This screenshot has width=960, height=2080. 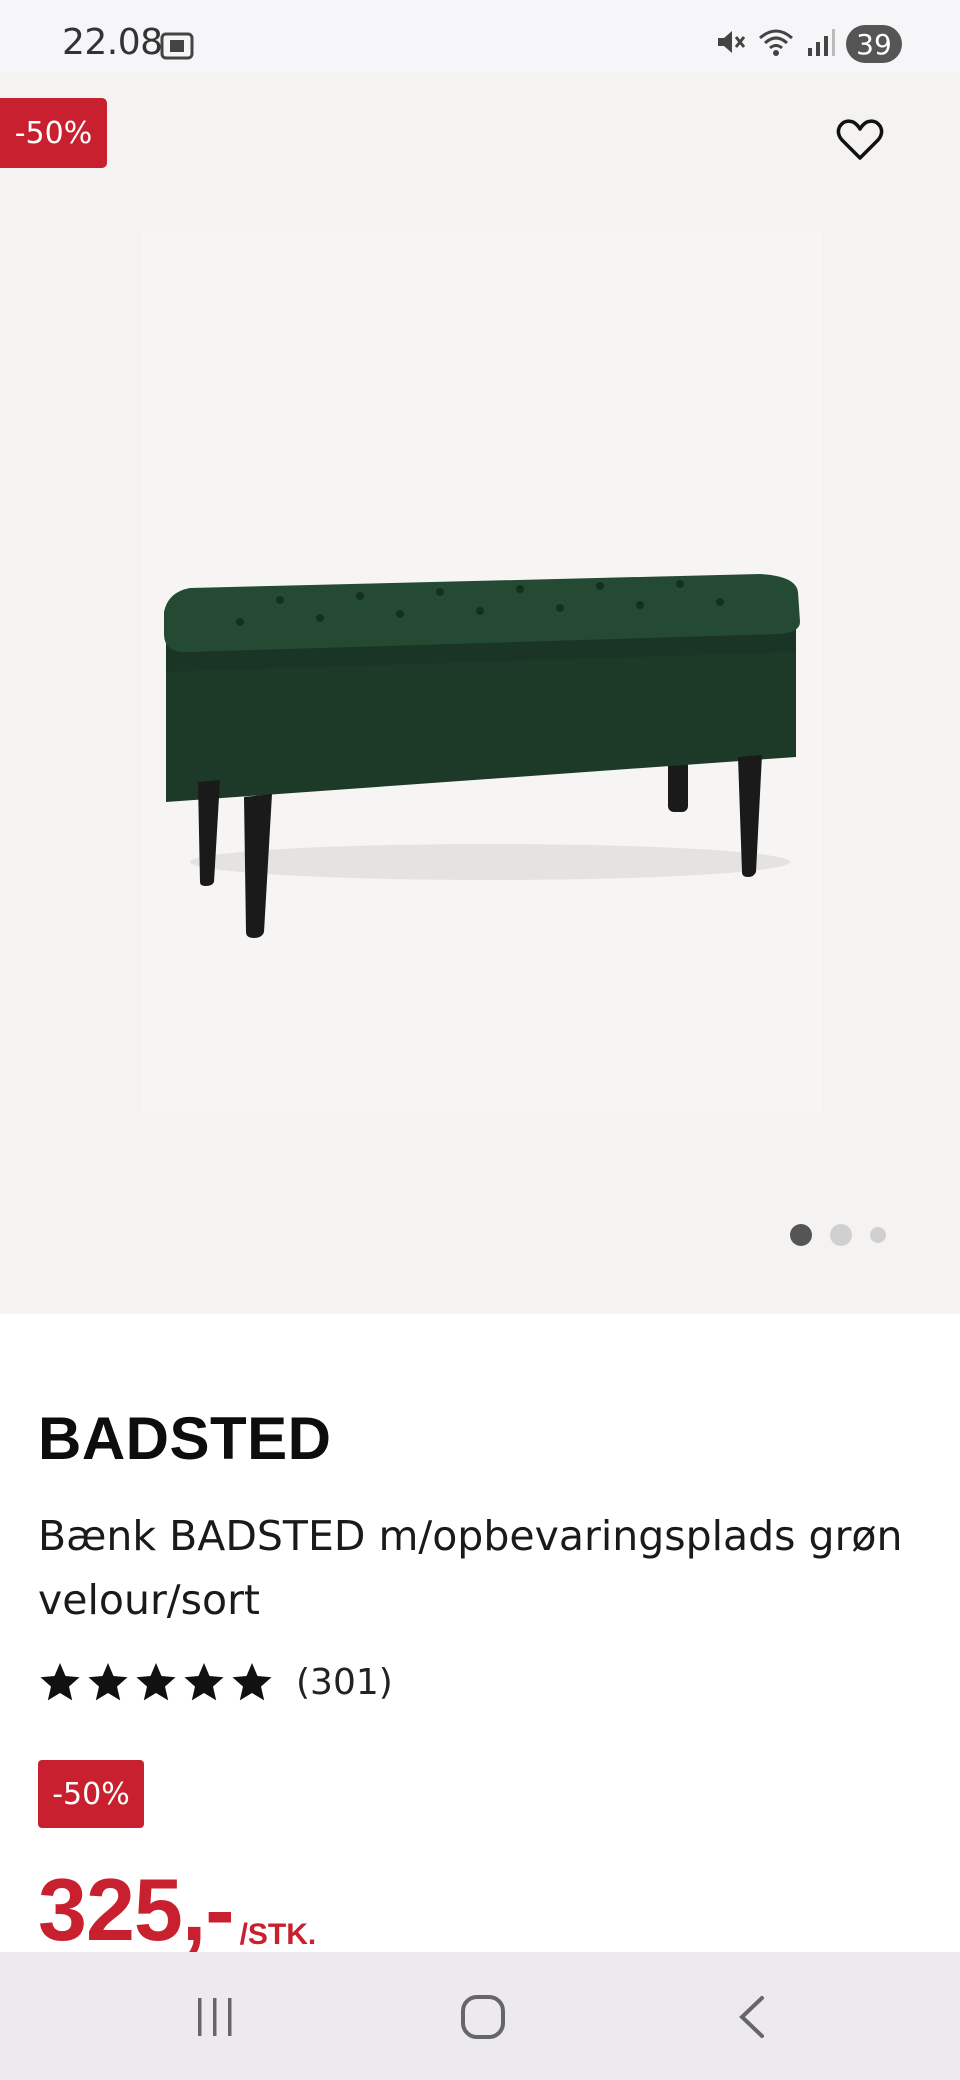 I want to click on back-button, so click(x=753, y=2017).